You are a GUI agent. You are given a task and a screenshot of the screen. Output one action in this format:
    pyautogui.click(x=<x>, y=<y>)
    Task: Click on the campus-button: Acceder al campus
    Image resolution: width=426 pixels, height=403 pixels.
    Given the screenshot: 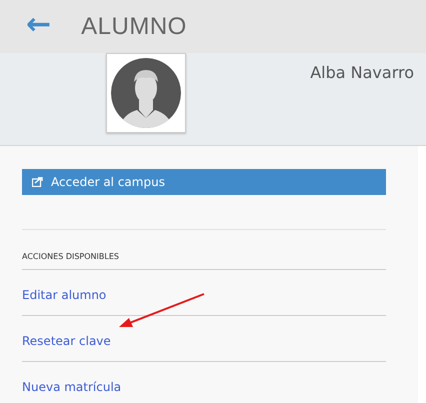 What is the action you would take?
    pyautogui.click(x=204, y=182)
    